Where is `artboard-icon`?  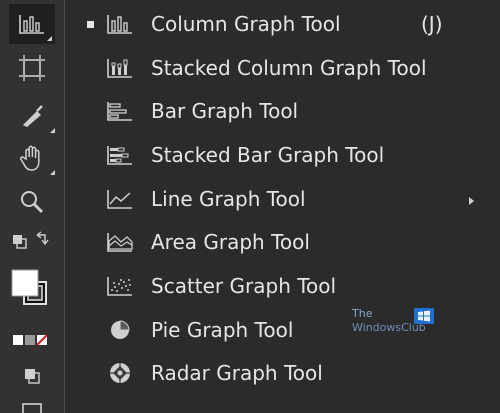
artboard-icon is located at coordinates (32, 68).